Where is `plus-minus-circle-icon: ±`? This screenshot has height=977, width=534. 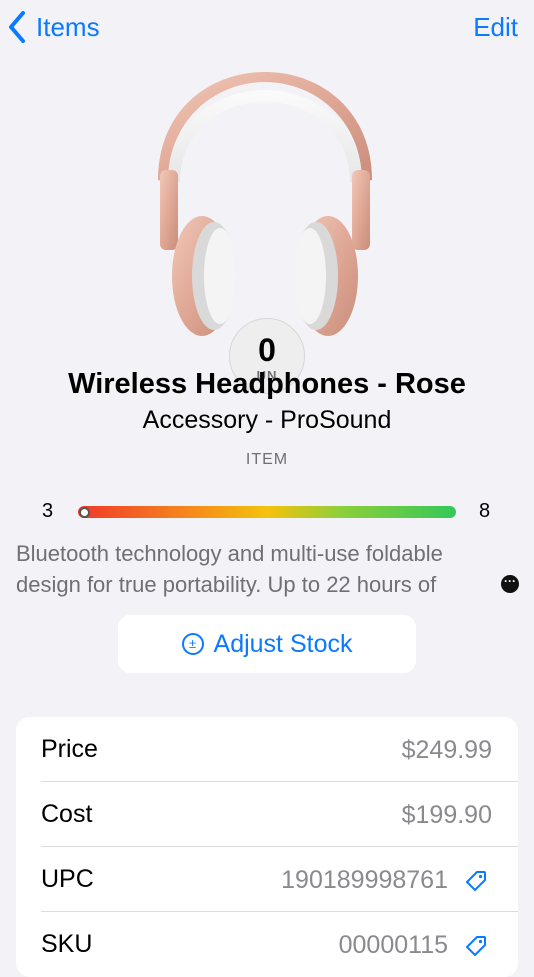
plus-minus-circle-icon: ± is located at coordinates (192, 644).